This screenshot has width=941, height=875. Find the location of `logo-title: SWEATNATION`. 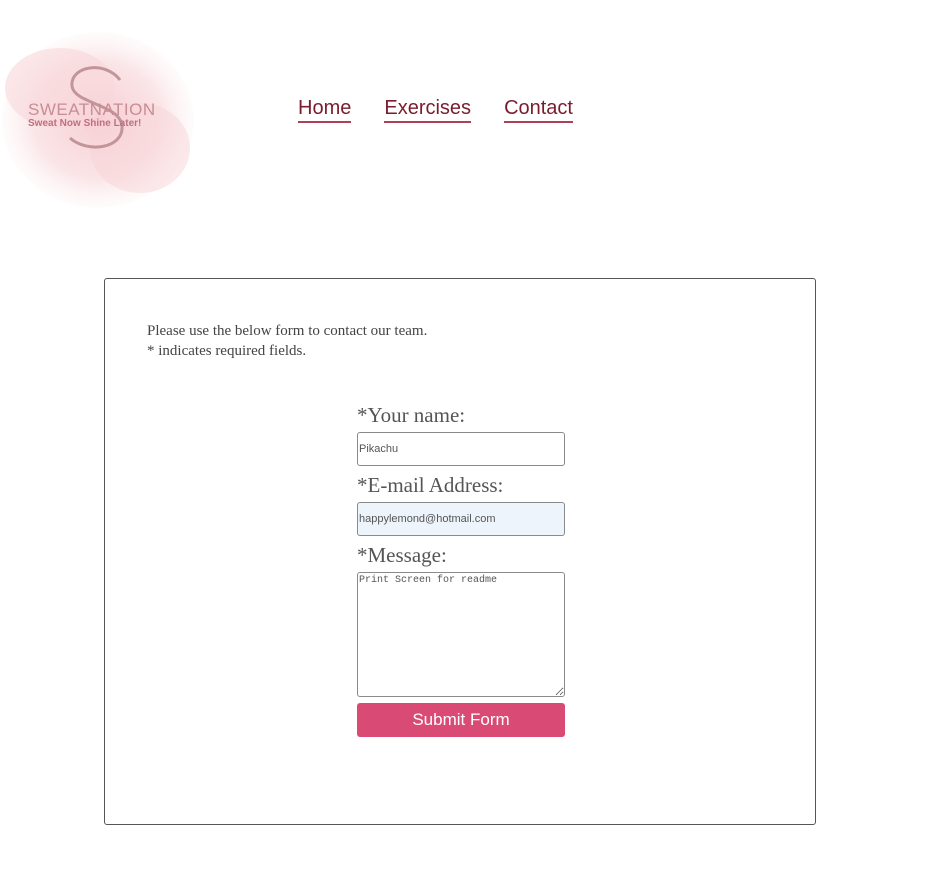

logo-title: SWEATNATION is located at coordinates (92, 109).